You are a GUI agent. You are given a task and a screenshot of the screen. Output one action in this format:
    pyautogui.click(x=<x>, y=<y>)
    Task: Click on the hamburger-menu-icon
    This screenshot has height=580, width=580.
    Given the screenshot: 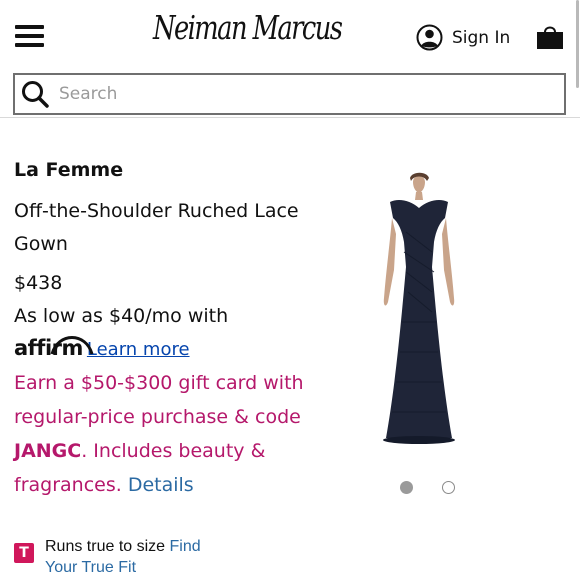 What is the action you would take?
    pyautogui.click(x=29, y=36)
    